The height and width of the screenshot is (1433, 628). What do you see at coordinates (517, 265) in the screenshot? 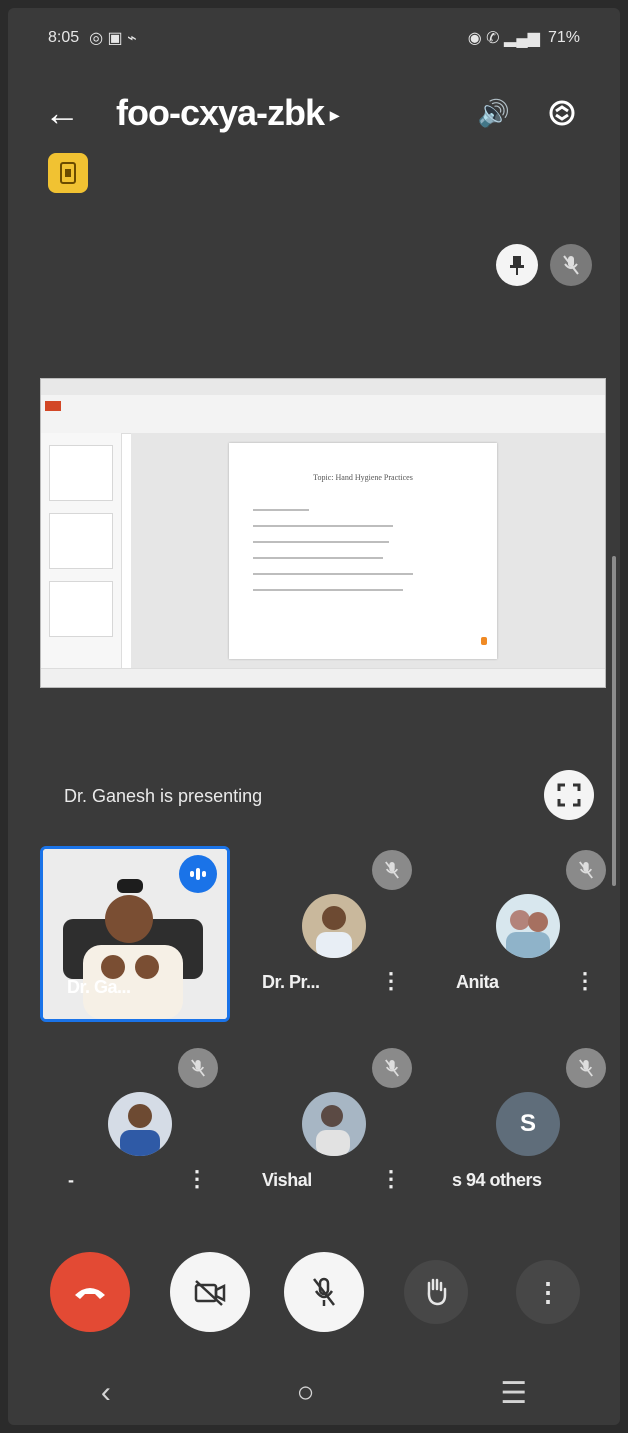
I see `pin-icon` at bounding box center [517, 265].